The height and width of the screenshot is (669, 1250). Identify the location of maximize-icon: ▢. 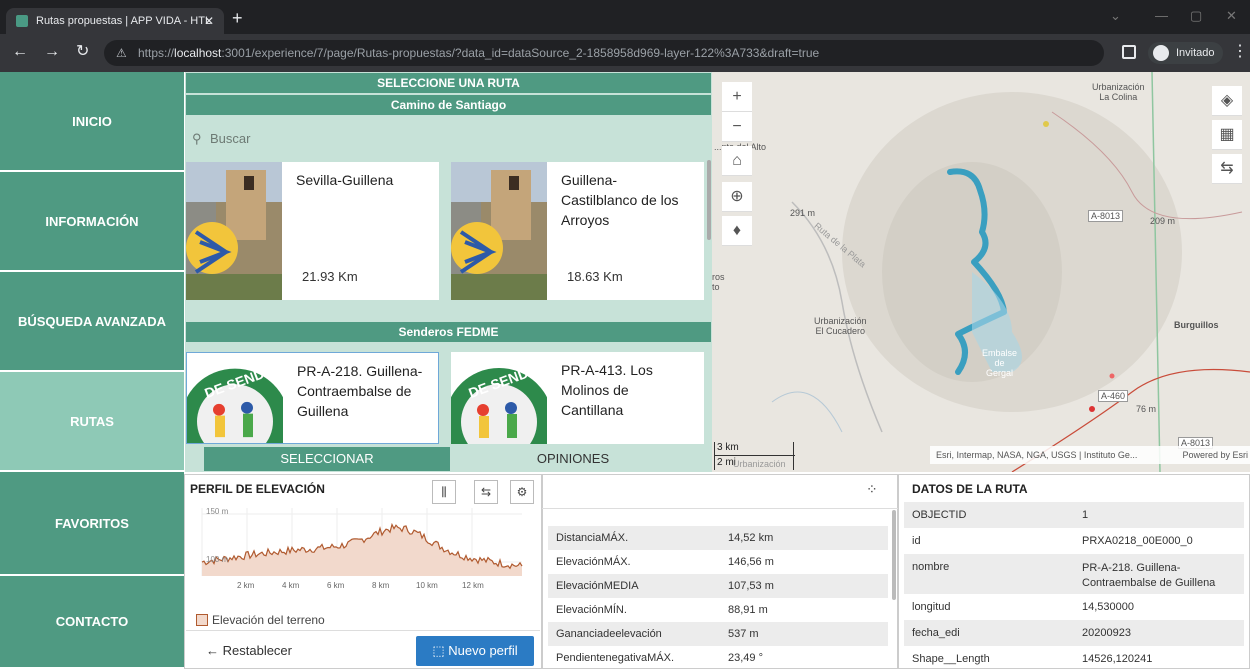
(1196, 16).